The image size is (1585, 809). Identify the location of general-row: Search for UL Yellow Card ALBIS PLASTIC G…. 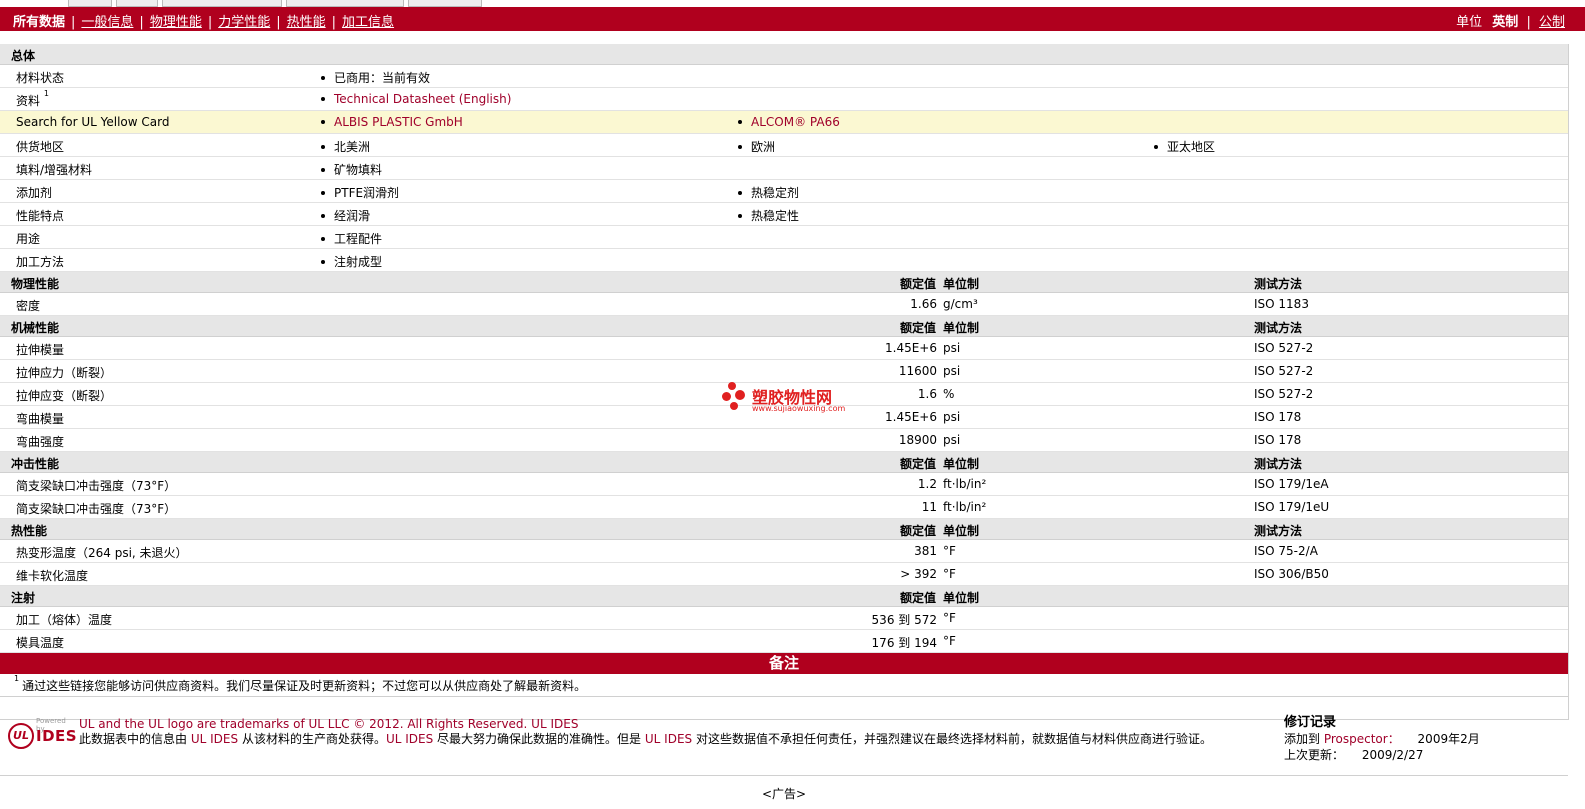
(784, 122).